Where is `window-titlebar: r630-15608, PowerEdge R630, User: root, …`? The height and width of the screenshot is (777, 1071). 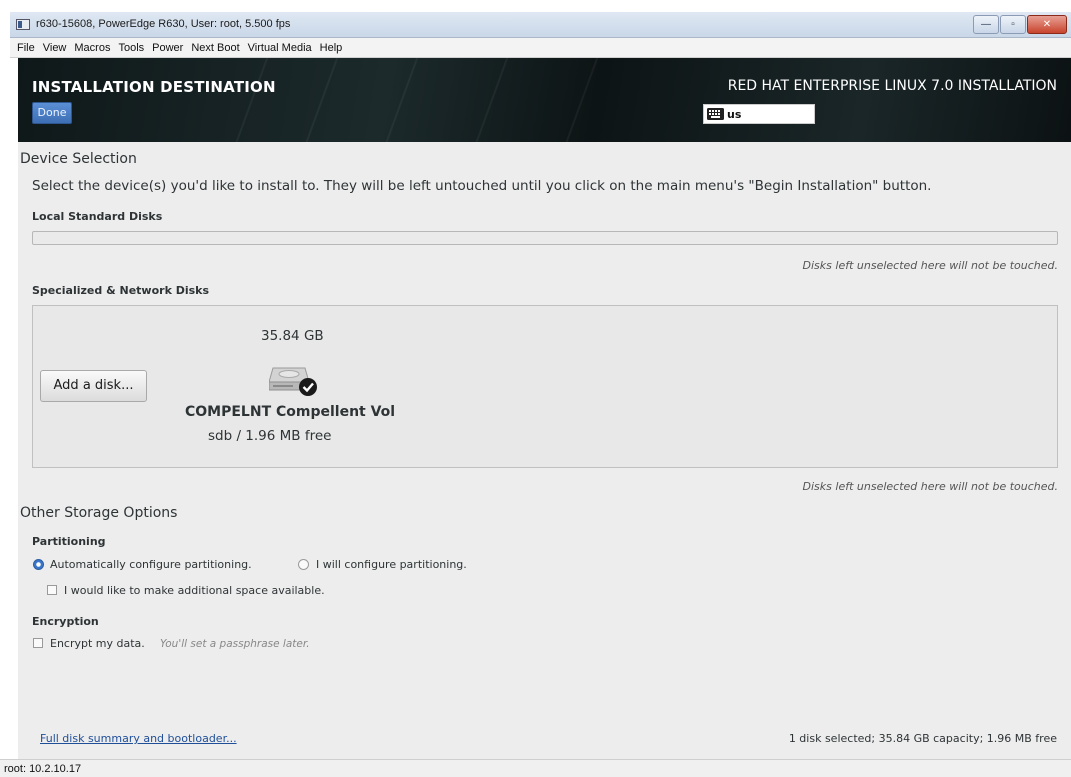
window-titlebar: r630-15608, PowerEdge R630, User: root, … is located at coordinates (540, 25).